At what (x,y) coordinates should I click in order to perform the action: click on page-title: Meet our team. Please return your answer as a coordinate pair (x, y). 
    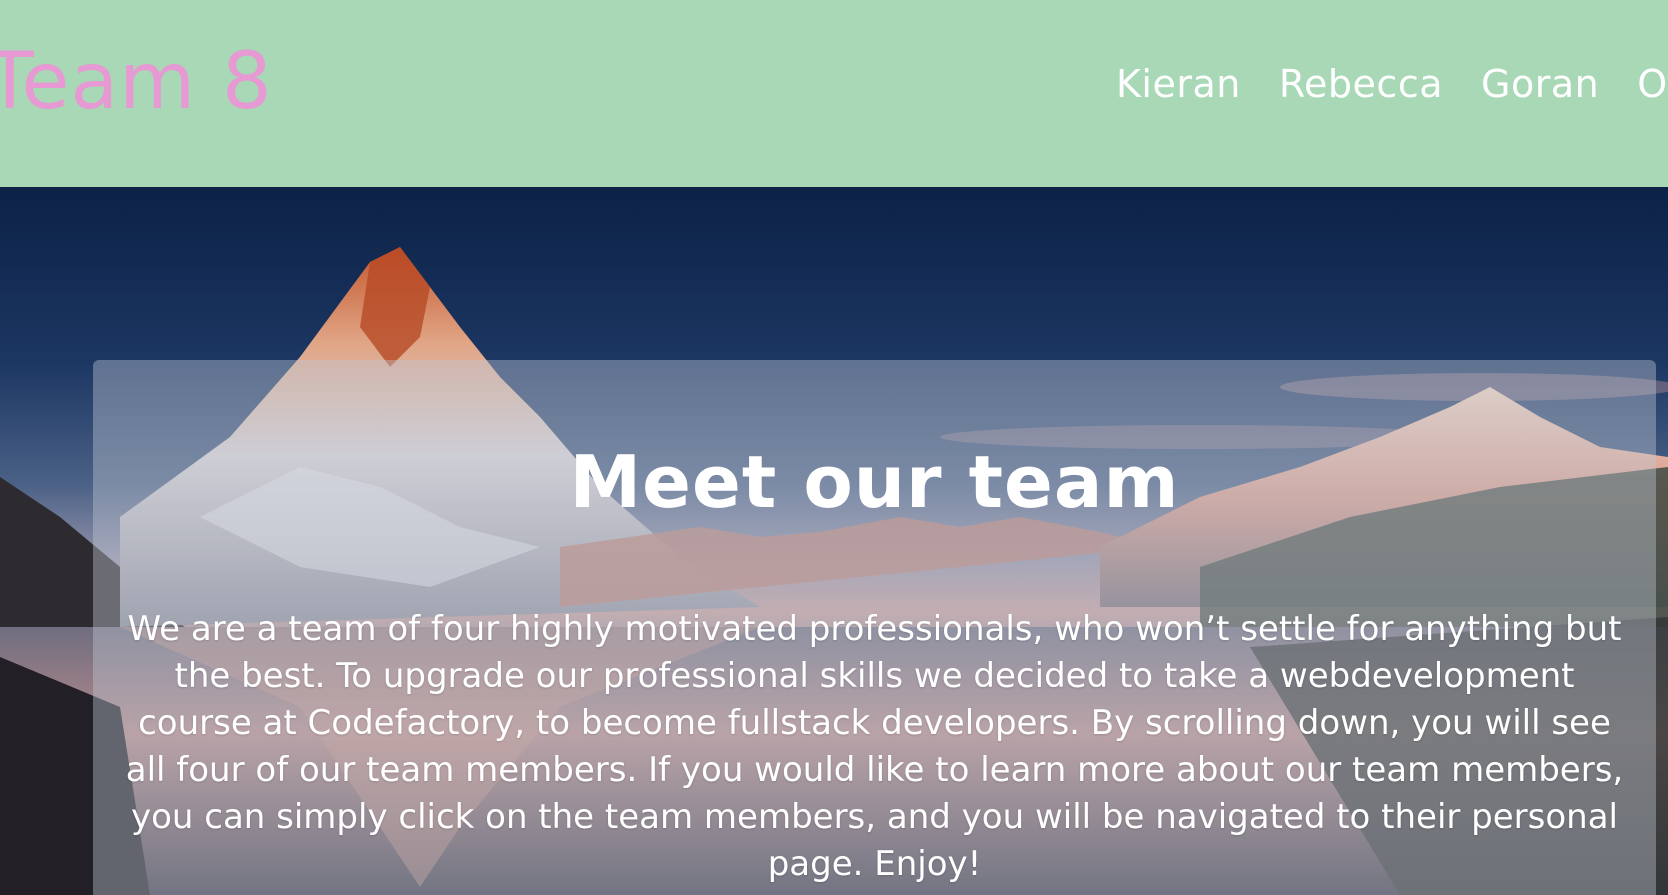
    Looking at the image, I should click on (874, 482).